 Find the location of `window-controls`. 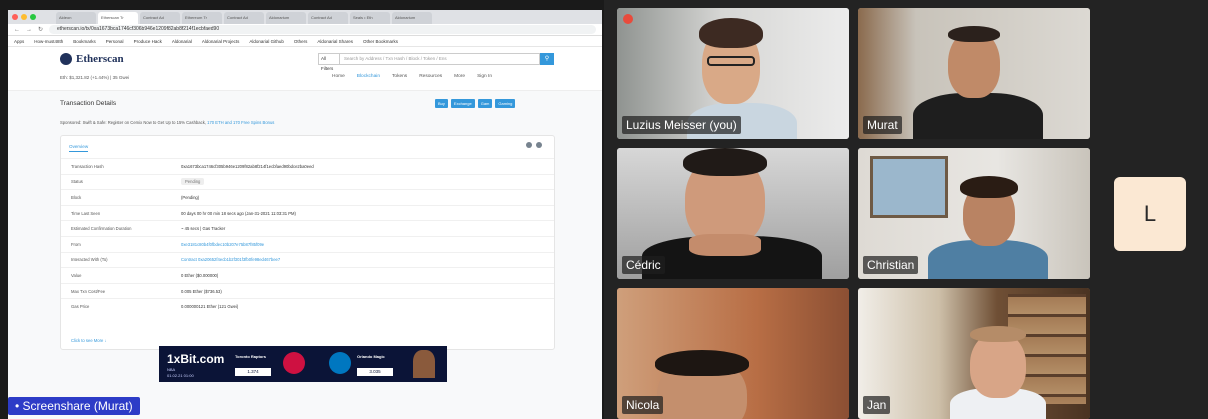

window-controls is located at coordinates (24, 17).